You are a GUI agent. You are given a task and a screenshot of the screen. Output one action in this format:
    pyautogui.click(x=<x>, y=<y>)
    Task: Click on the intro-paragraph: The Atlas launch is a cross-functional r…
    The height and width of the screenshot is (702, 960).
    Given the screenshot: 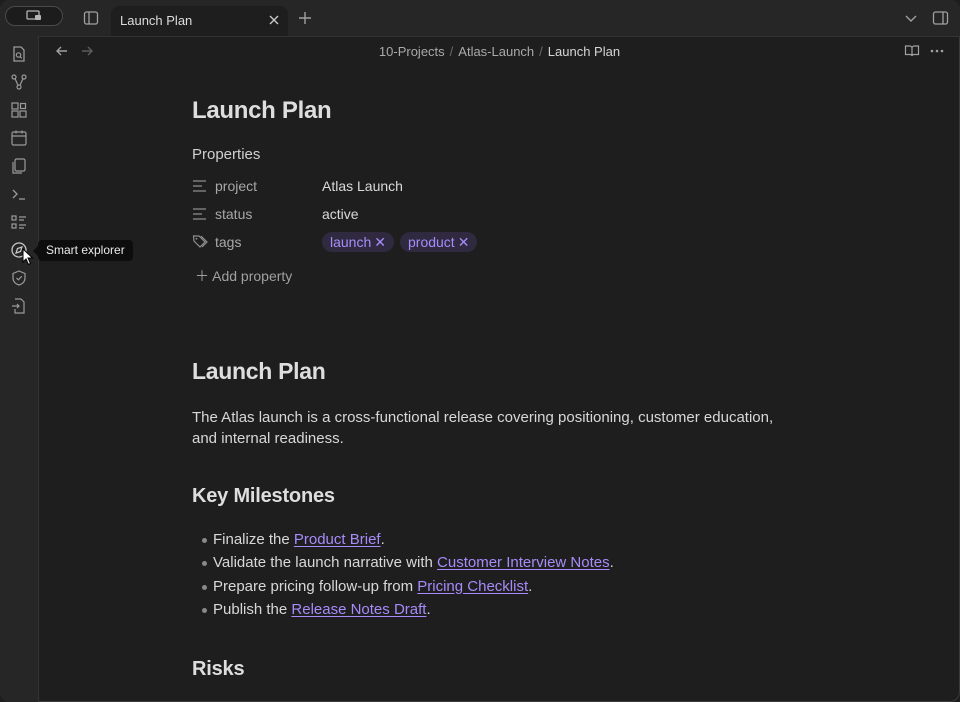 What is the action you would take?
    pyautogui.click(x=492, y=428)
    